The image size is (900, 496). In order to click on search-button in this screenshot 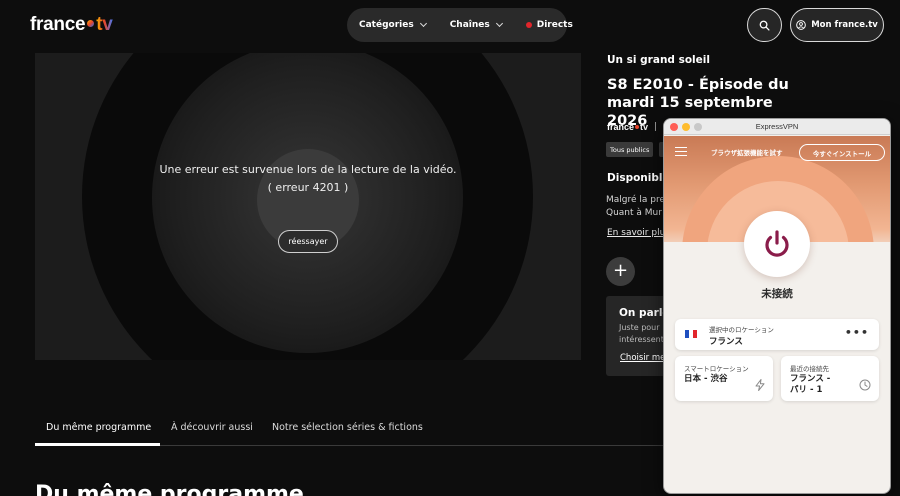, I will do `click(764, 25)`.